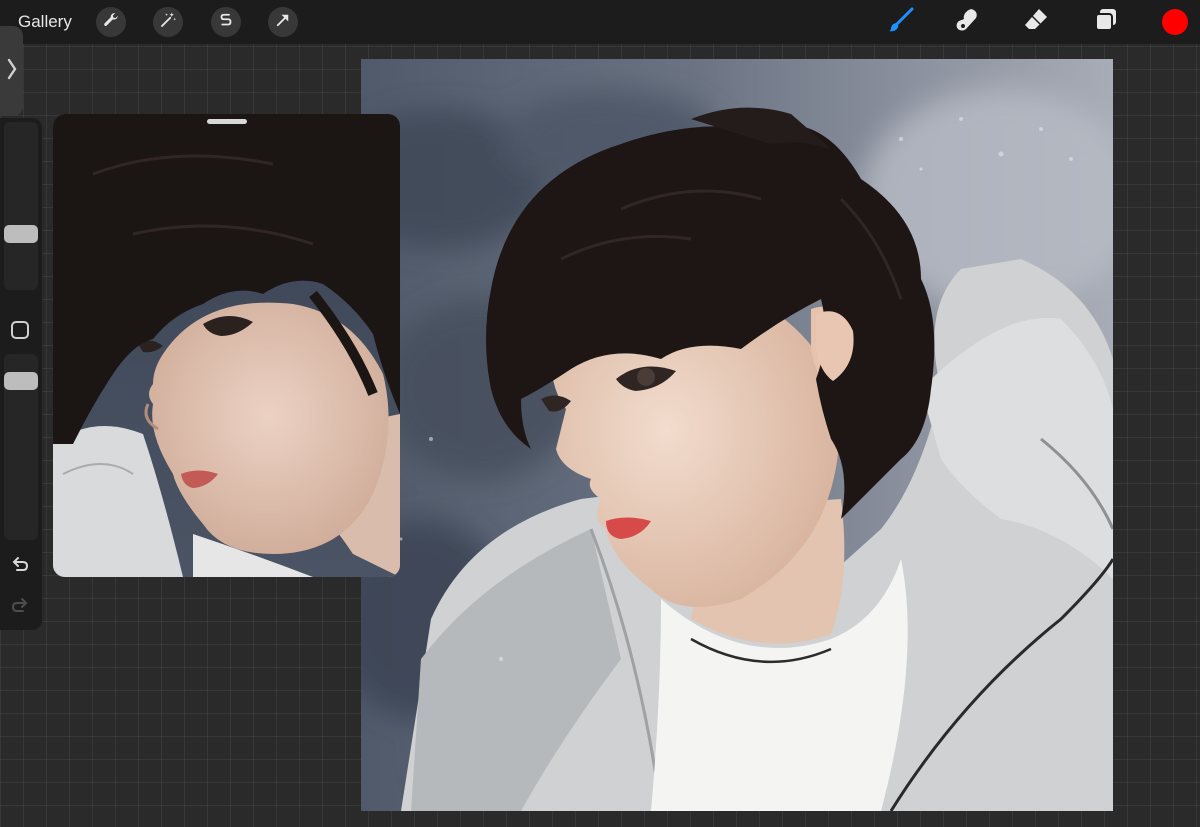  I want to click on eraser-icon, so click(1036, 22).